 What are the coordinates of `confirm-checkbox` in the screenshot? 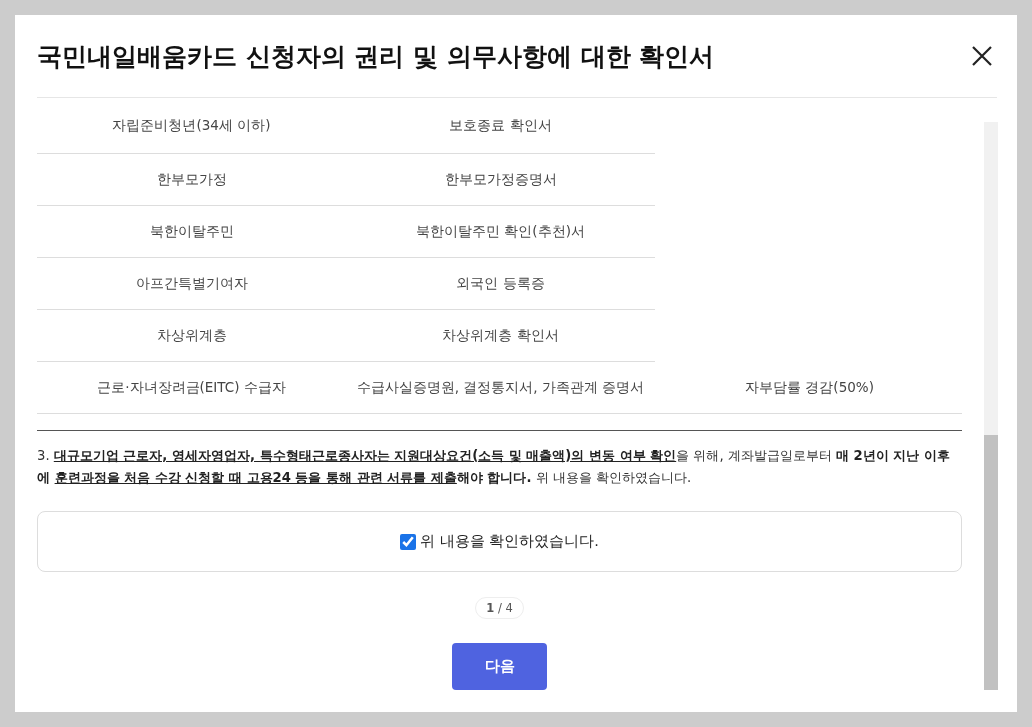 It's located at (408, 541).